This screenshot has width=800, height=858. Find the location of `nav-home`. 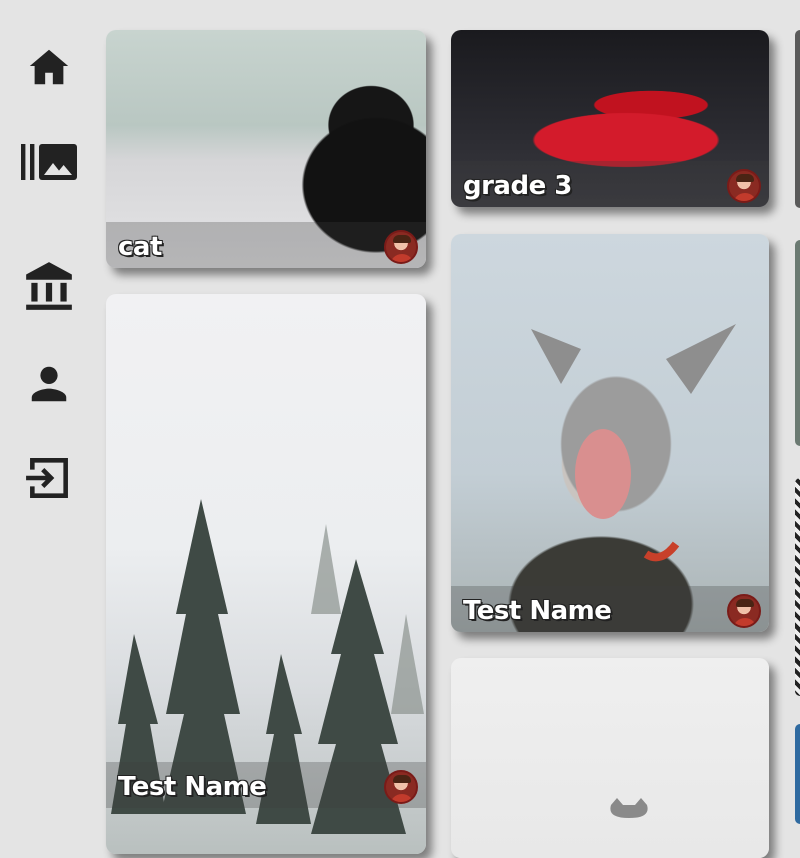

nav-home is located at coordinates (49, 67).